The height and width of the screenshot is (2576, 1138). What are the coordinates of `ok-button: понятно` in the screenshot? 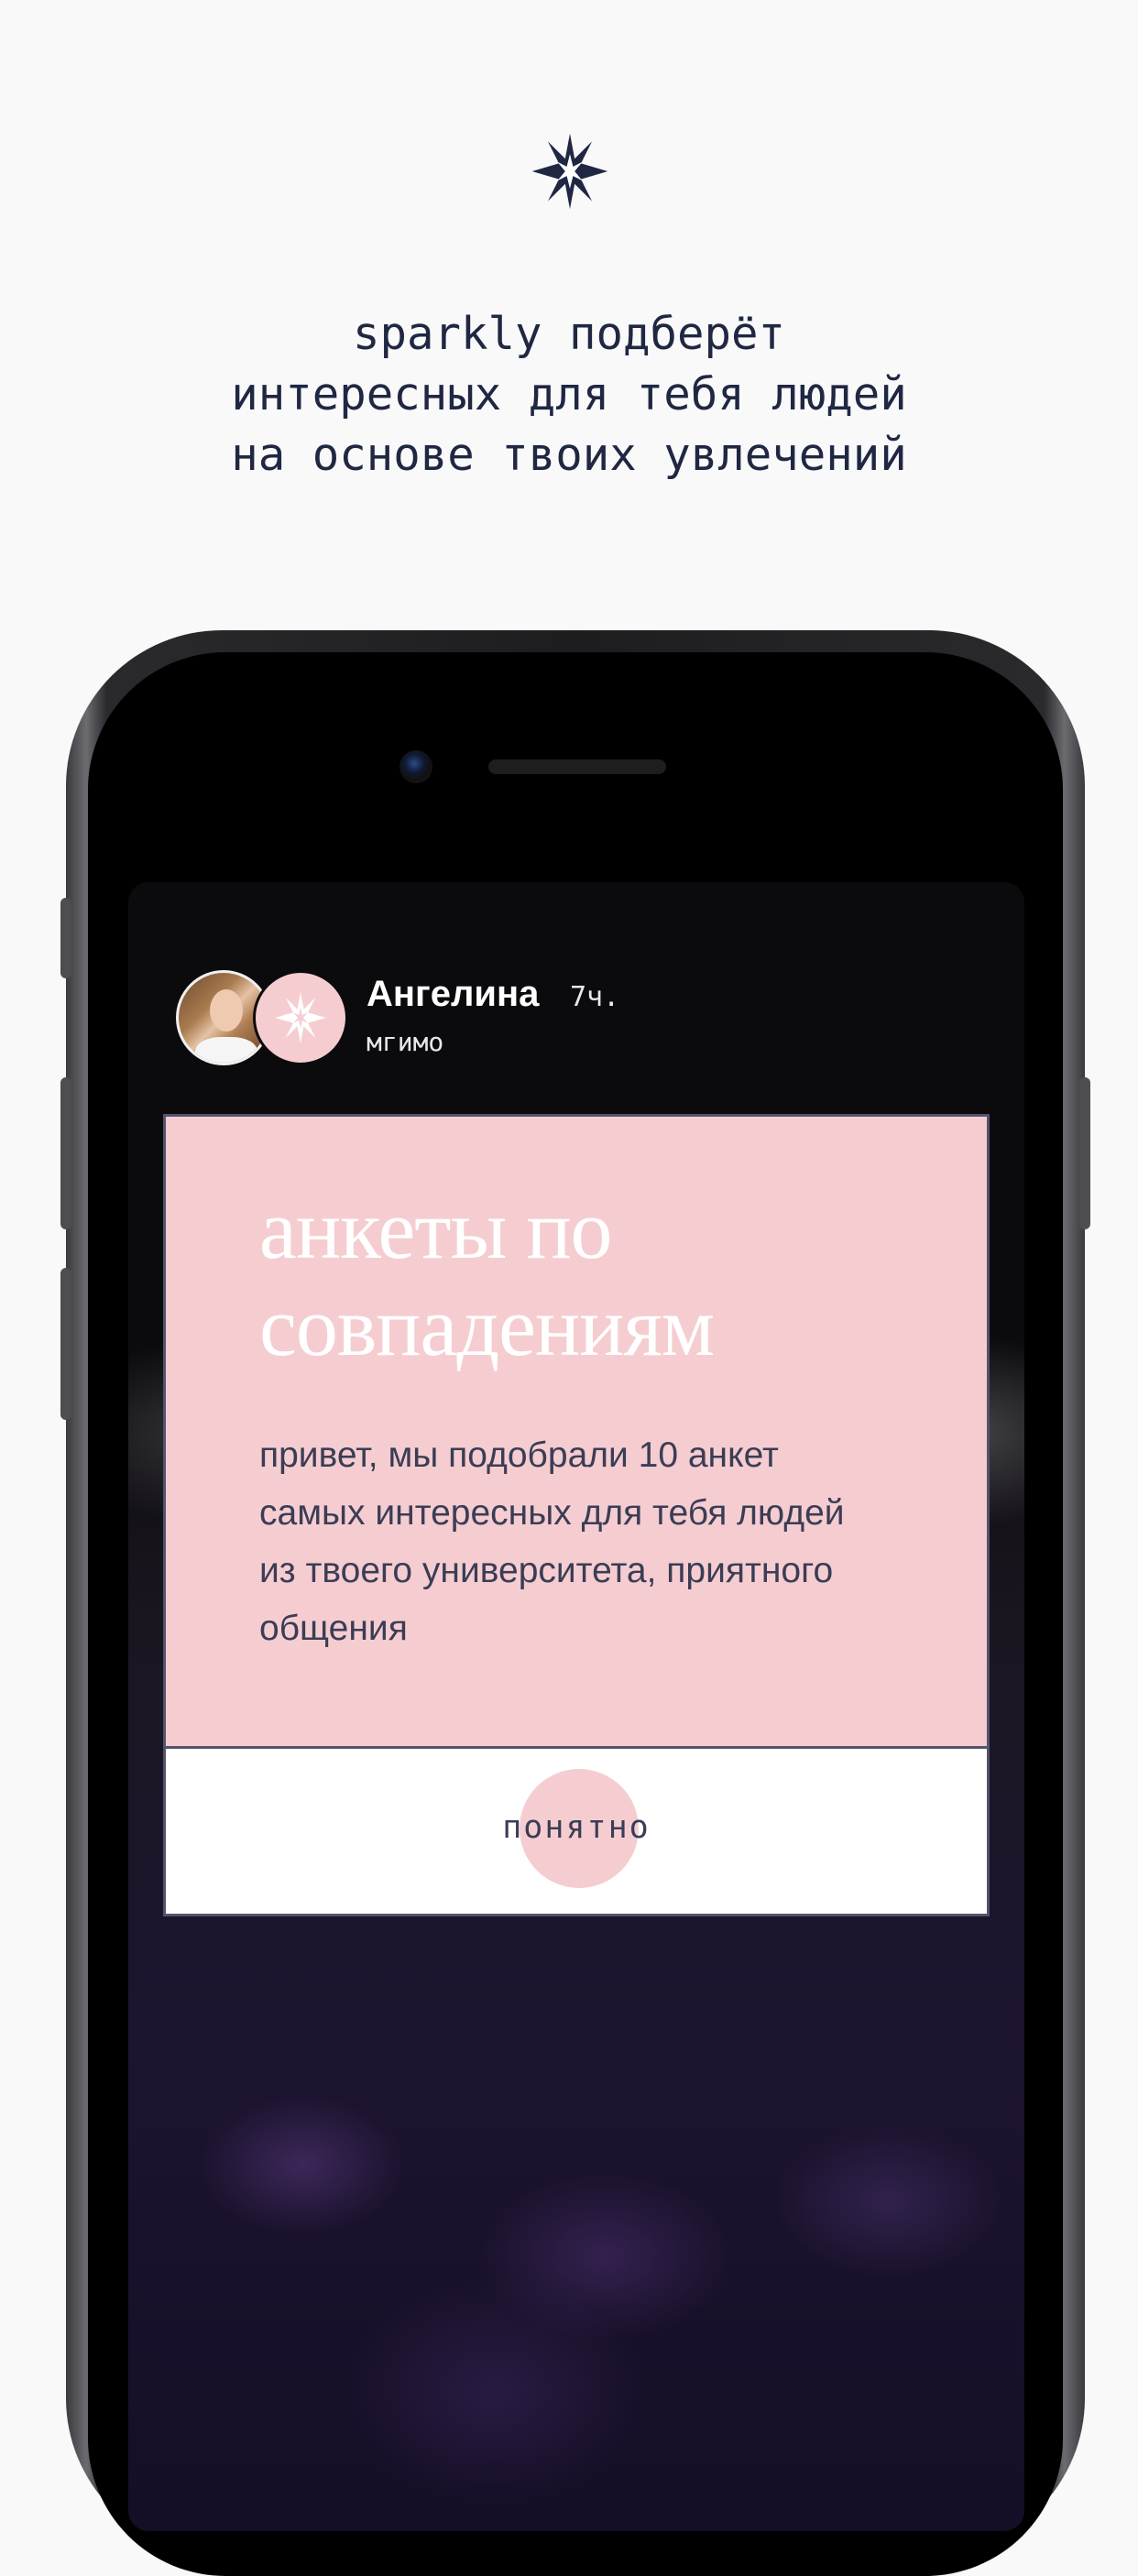 It's located at (576, 1828).